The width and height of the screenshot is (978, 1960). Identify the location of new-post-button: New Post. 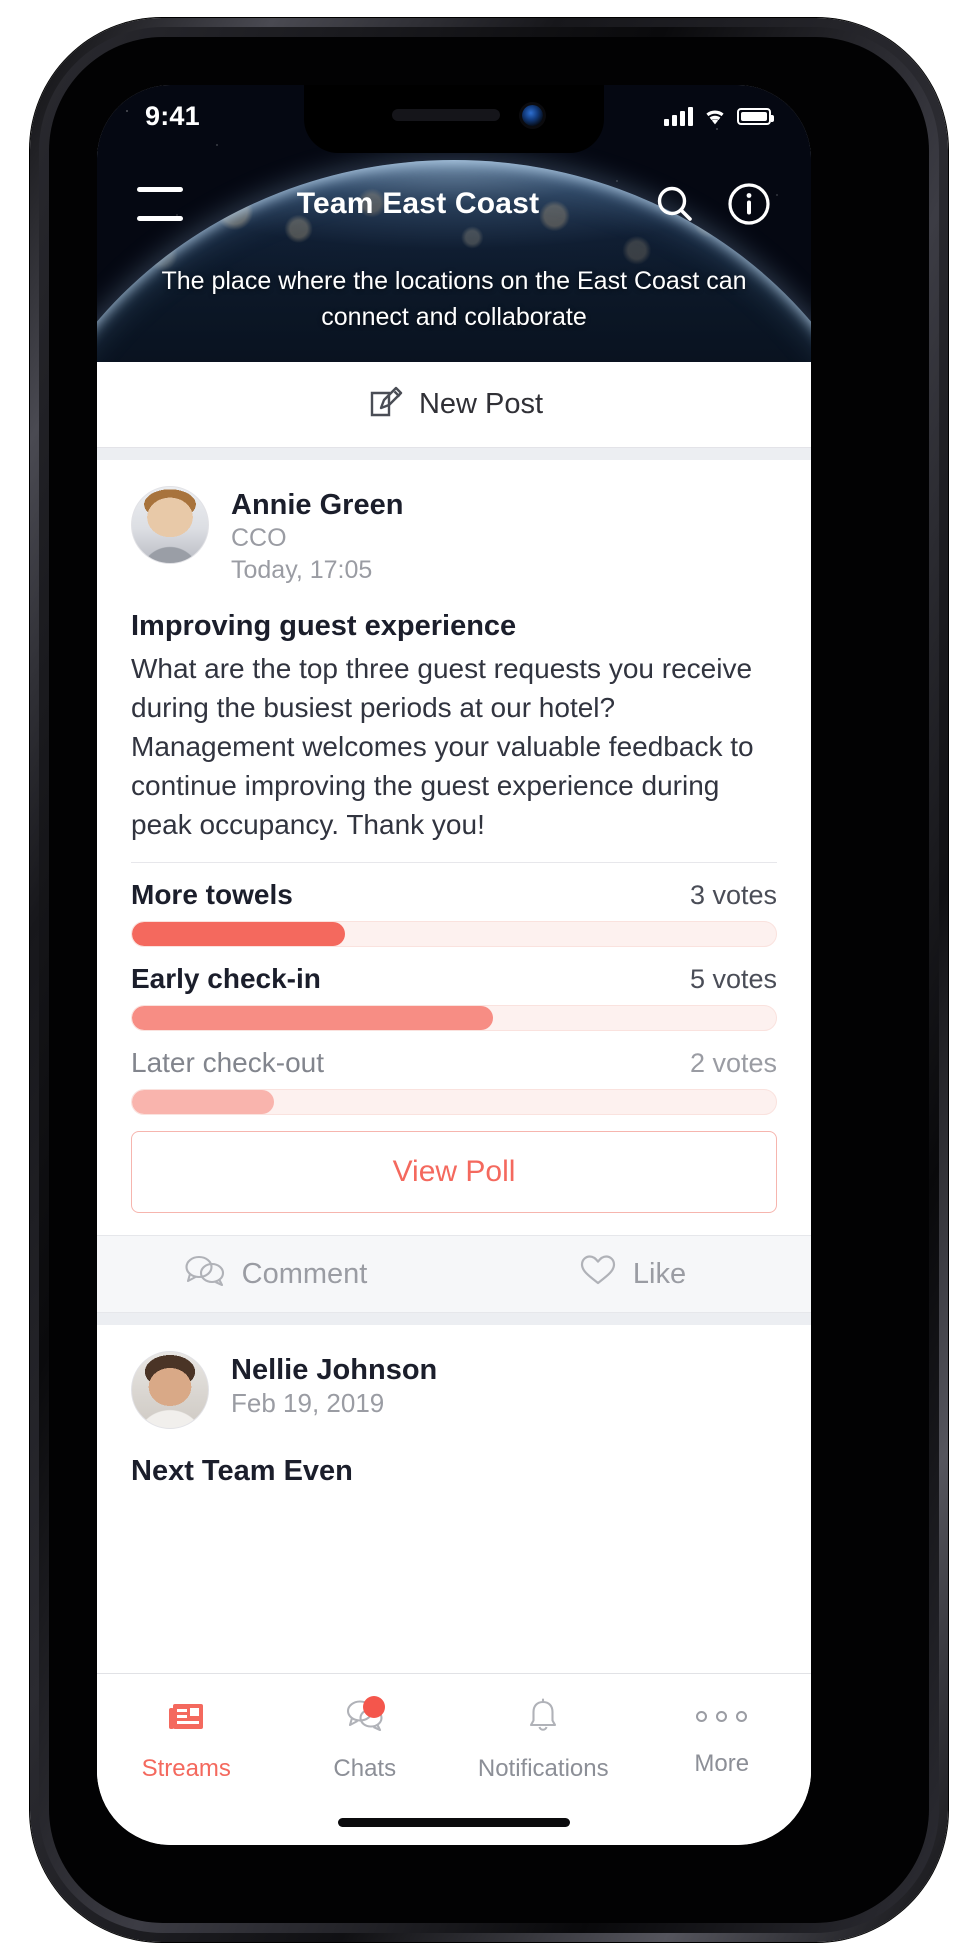
(454, 405).